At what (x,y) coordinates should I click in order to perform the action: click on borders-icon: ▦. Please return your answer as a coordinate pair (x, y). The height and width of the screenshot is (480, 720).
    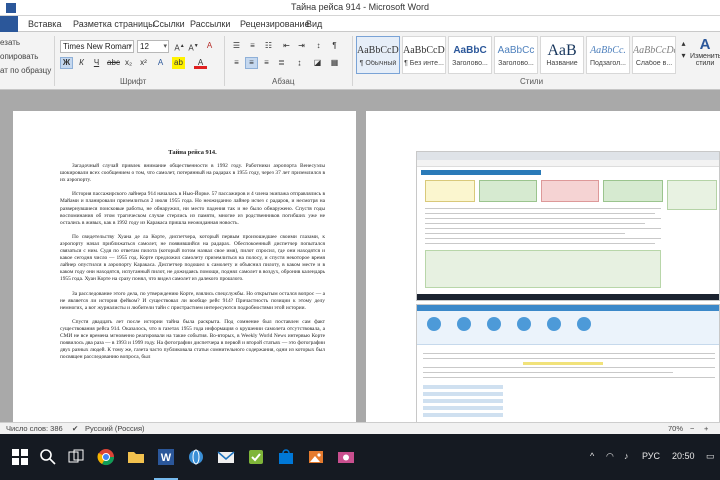
    Looking at the image, I should click on (334, 63).